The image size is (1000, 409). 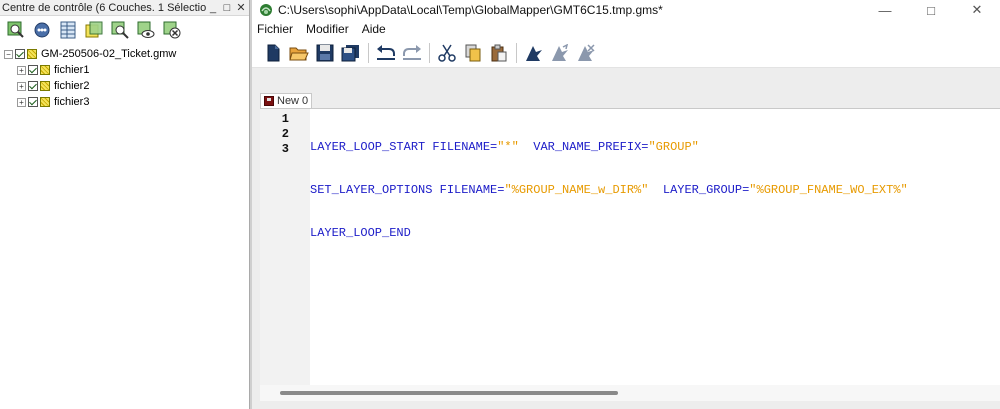 I want to click on panel-minimize-button: _, so click(x=213, y=8).